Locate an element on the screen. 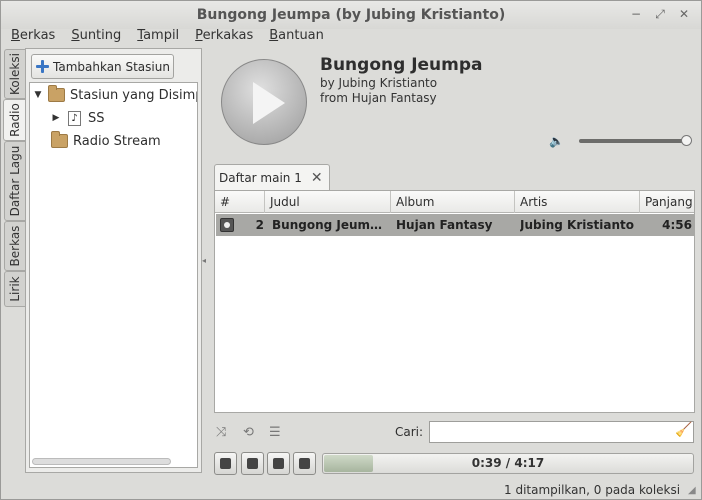 This screenshot has height=500, width=702. repeat-icon: ⟲ is located at coordinates (248, 432).